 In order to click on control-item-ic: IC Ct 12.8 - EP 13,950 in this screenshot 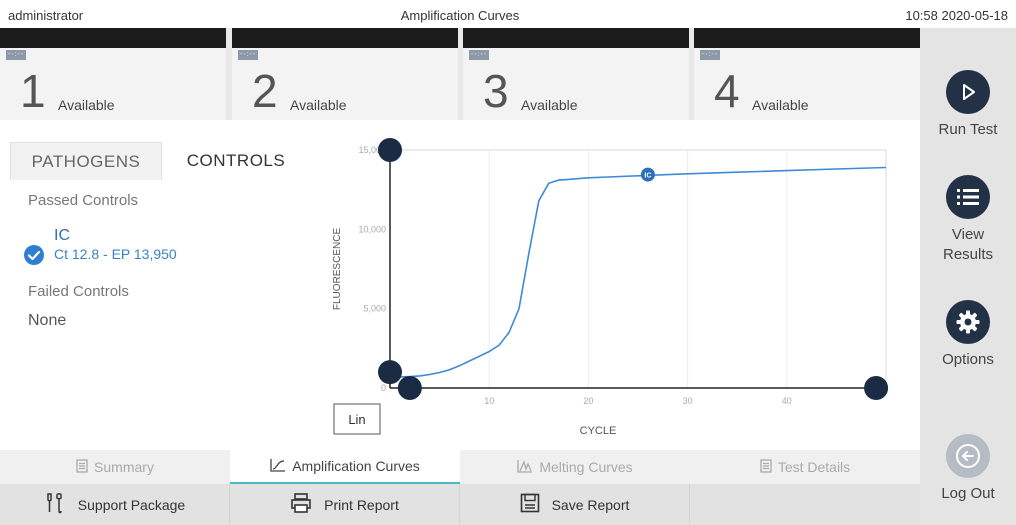, I will do `click(166, 253)`.